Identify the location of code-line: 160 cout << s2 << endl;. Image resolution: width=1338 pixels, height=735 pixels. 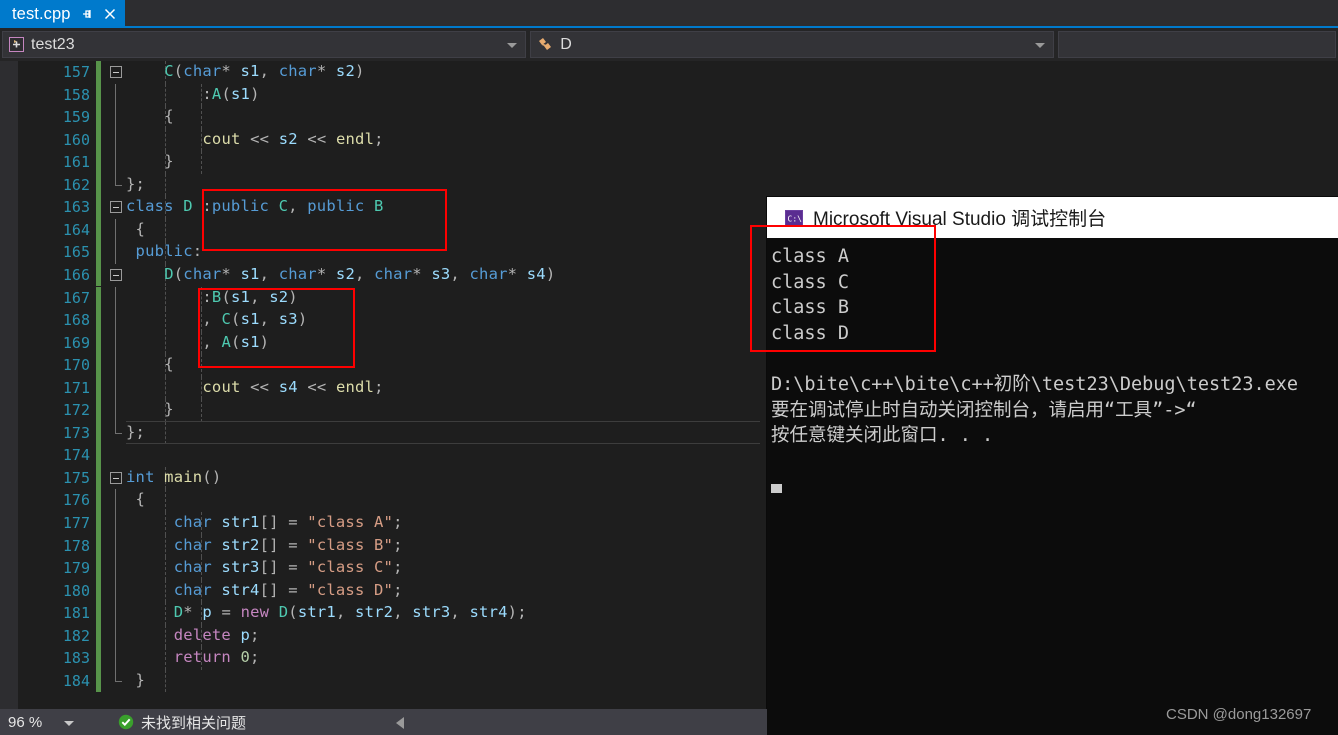
(669, 140).